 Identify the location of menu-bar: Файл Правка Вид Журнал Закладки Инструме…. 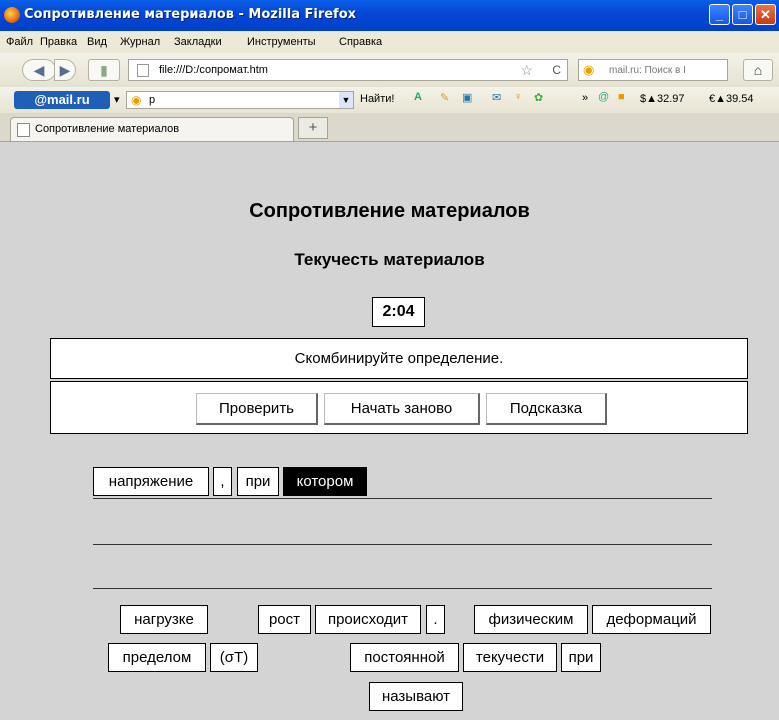
(389, 42).